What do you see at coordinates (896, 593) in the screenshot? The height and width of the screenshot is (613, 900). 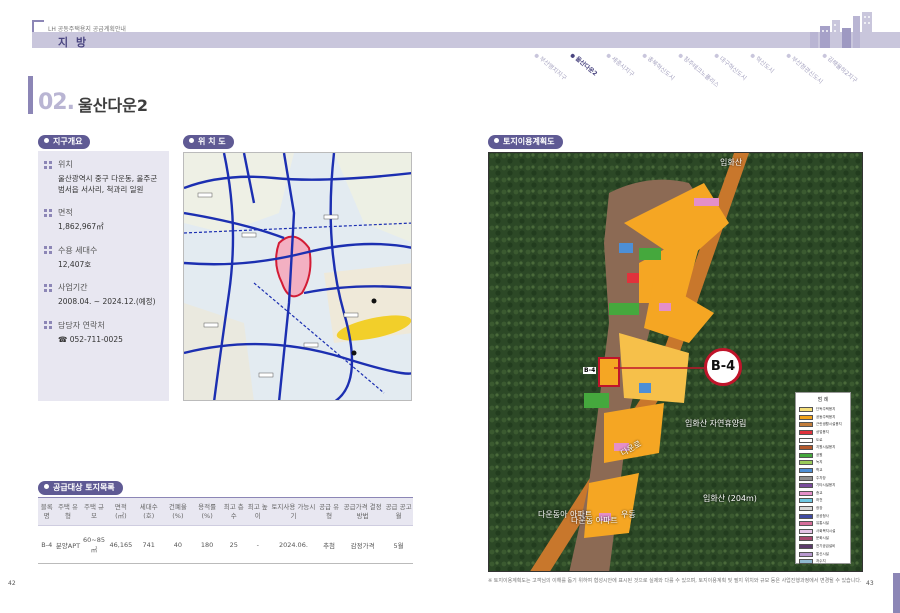 I see `side-tab` at bounding box center [896, 593].